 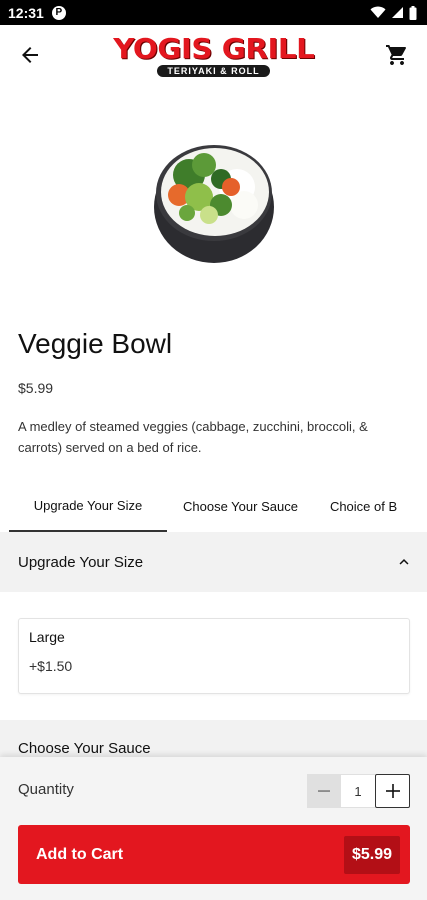 I want to click on brand-logo: YOGIS GRILL TERIYAKI & ROLL, so click(x=214, y=55).